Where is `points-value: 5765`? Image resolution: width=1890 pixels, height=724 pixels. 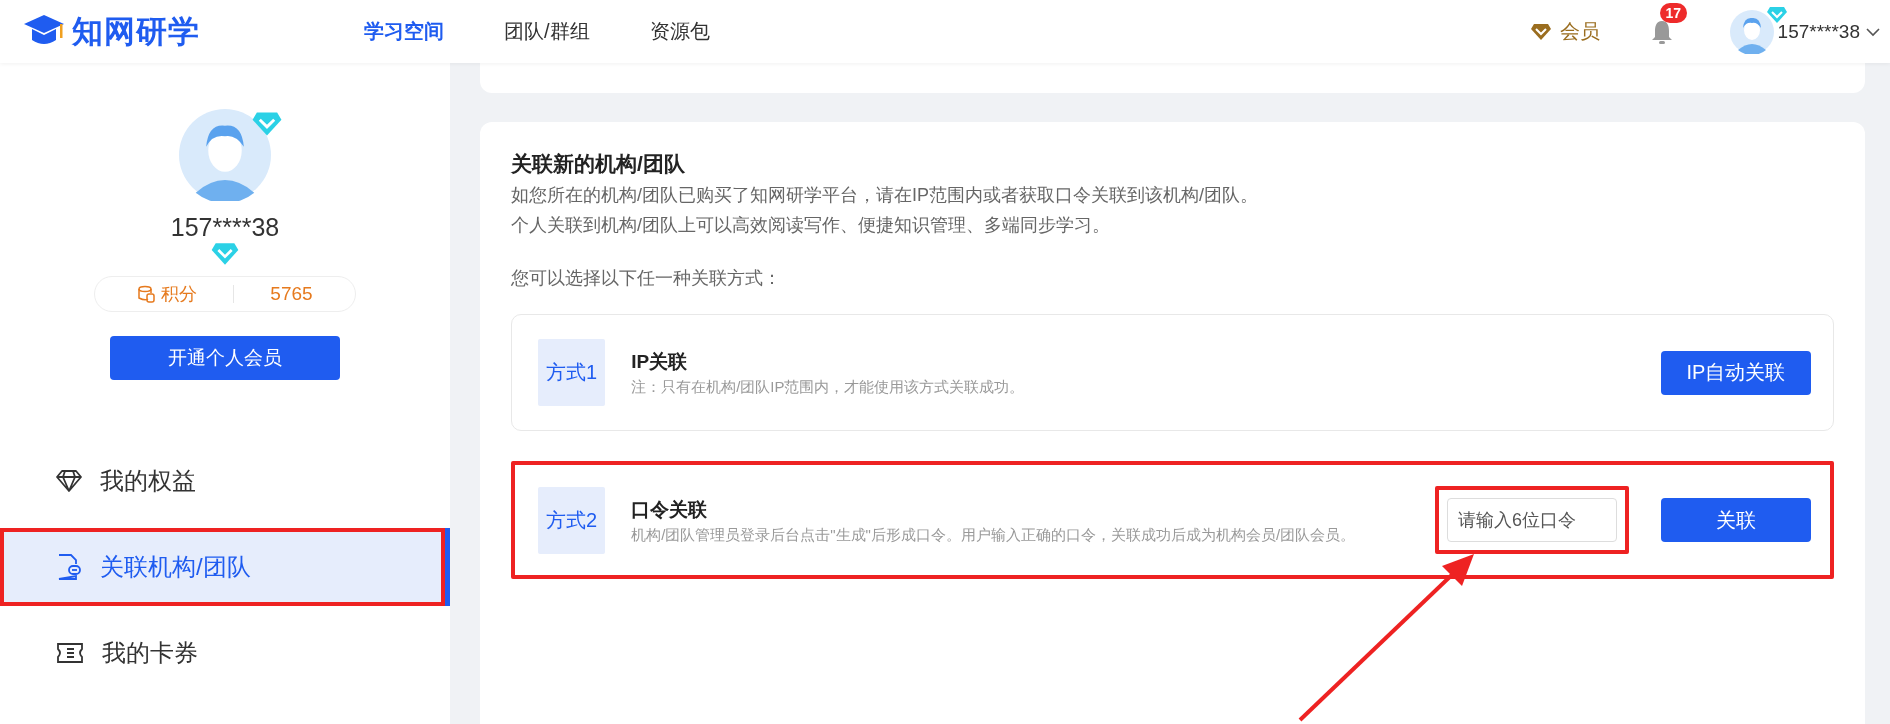
points-value: 5765 is located at coordinates (291, 294).